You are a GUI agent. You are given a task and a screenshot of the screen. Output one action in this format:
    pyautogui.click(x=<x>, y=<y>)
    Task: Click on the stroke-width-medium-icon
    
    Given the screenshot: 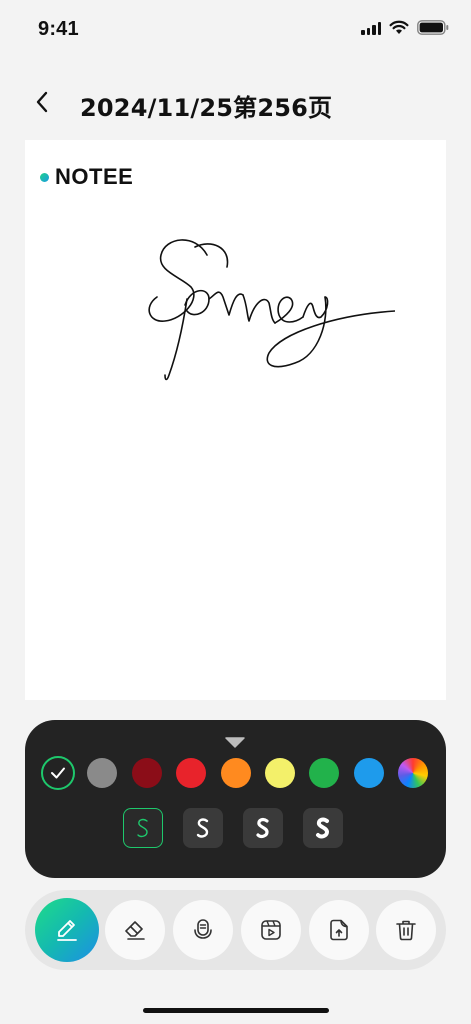 What is the action you would take?
    pyautogui.click(x=202, y=828)
    